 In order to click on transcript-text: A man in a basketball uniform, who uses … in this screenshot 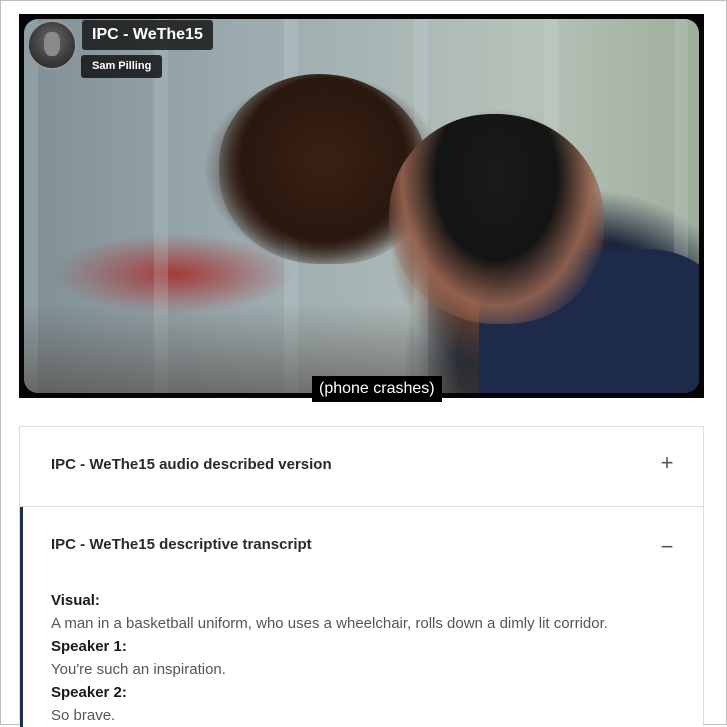, I will do `click(329, 623)`.